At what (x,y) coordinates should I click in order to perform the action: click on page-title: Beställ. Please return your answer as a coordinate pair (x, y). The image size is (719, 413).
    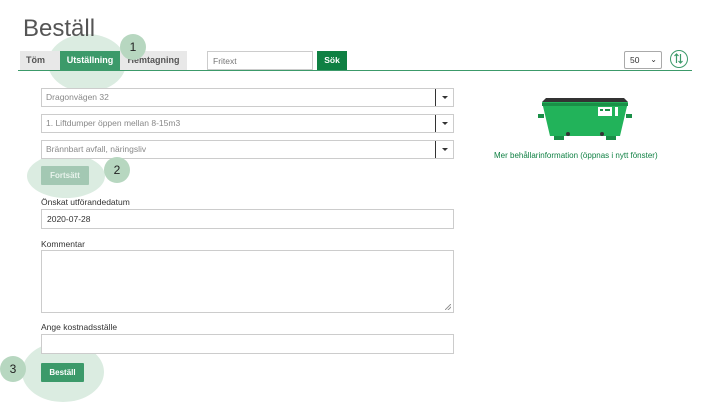
    Looking at the image, I should click on (59, 28).